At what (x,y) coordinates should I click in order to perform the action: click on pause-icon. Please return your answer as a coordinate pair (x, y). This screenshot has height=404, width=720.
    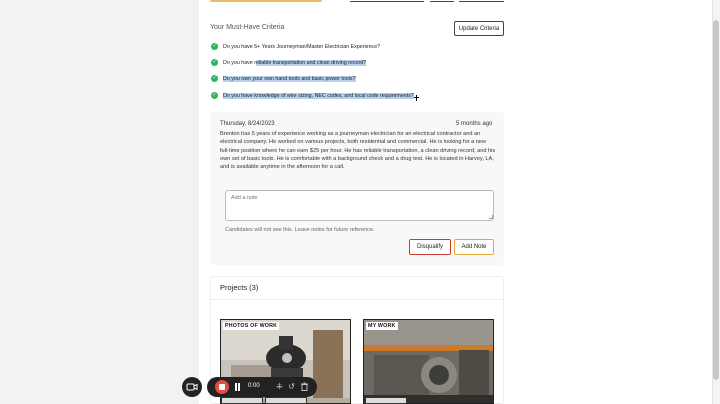
    Looking at the image, I should click on (237, 387).